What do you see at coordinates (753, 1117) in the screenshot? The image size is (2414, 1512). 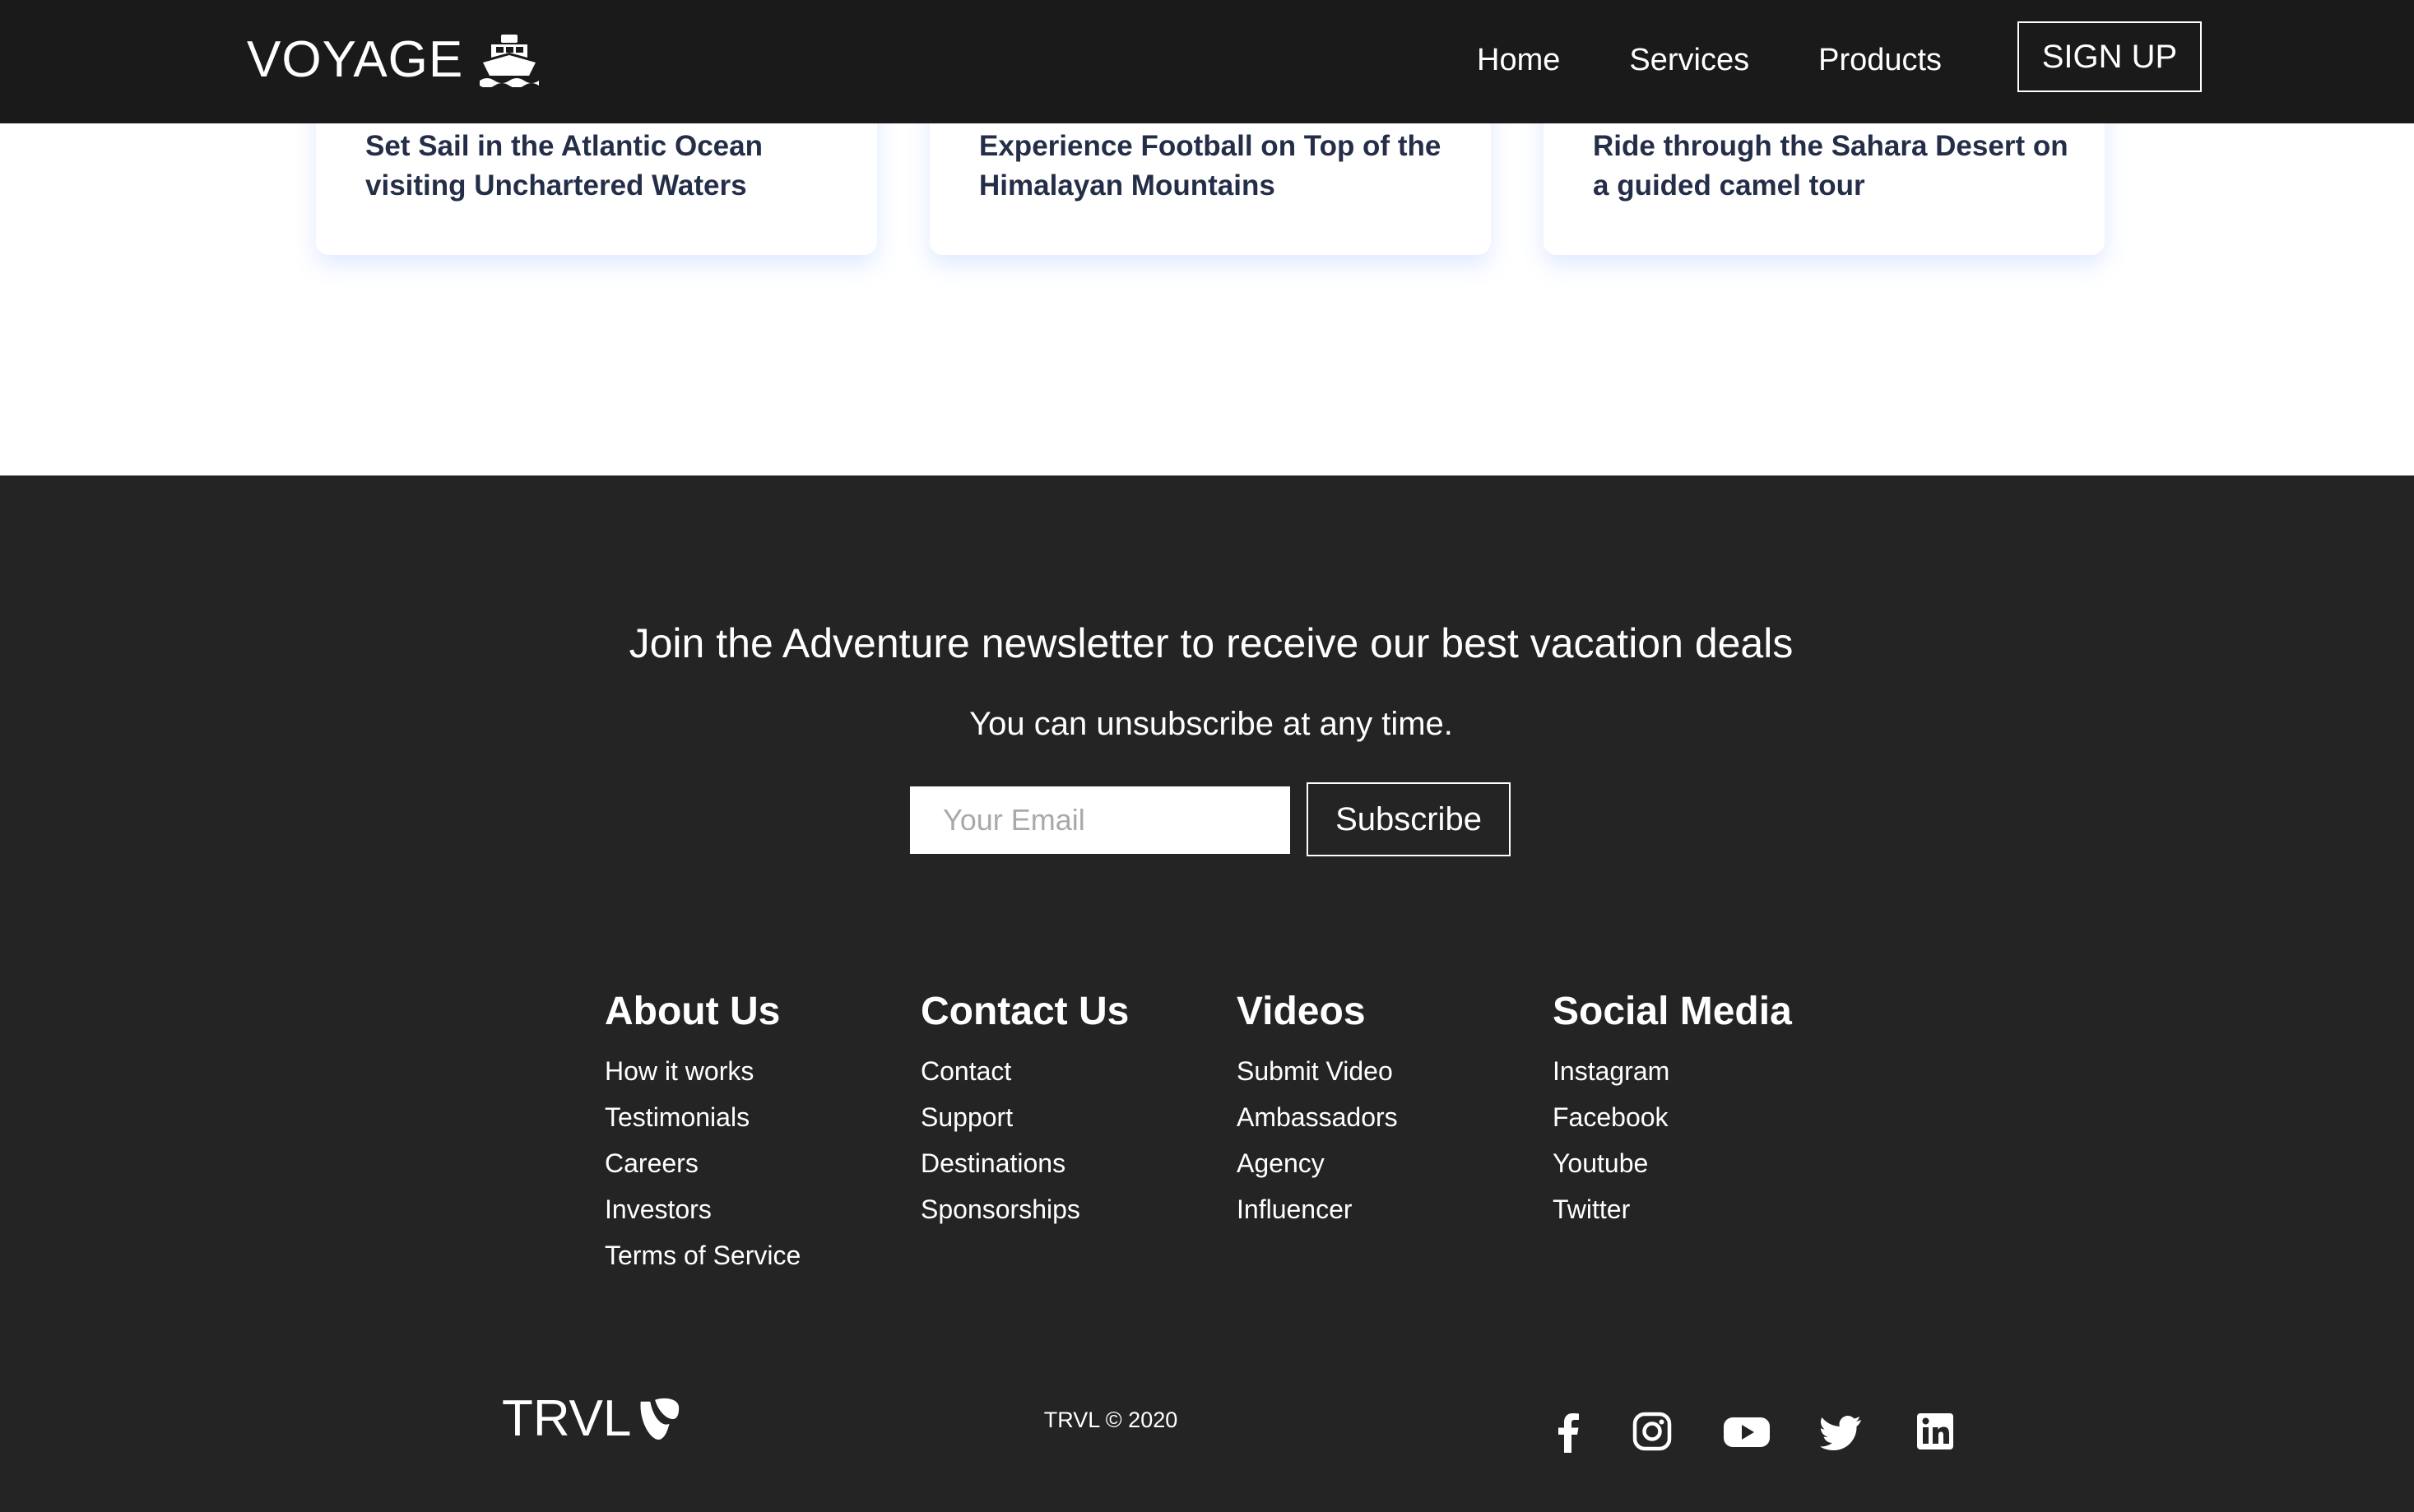 I see `footer-link: Testimonials` at bounding box center [753, 1117].